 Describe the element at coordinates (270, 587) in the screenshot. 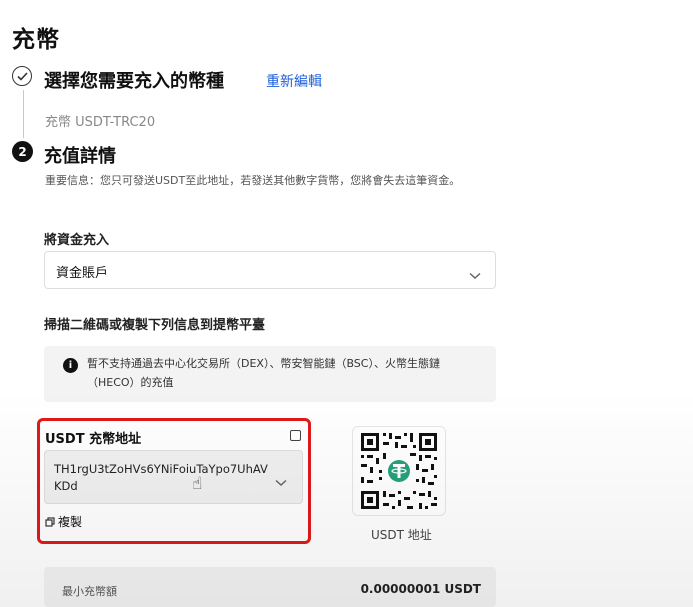

I see `min-deposit-row: 最小充幣額 0.00000001 USDT` at that location.